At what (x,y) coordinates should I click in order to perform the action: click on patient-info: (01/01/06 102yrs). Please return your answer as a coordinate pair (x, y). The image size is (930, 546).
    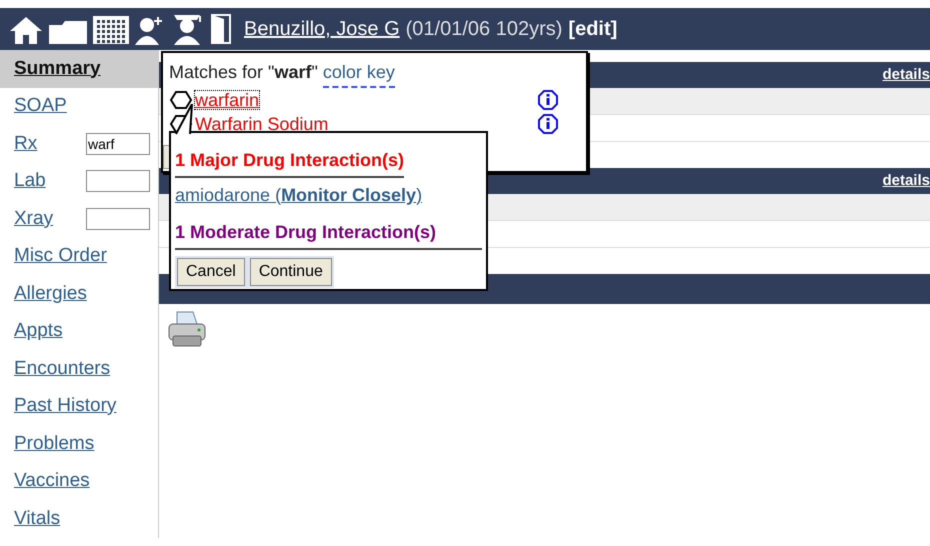
    Looking at the image, I should click on (484, 29).